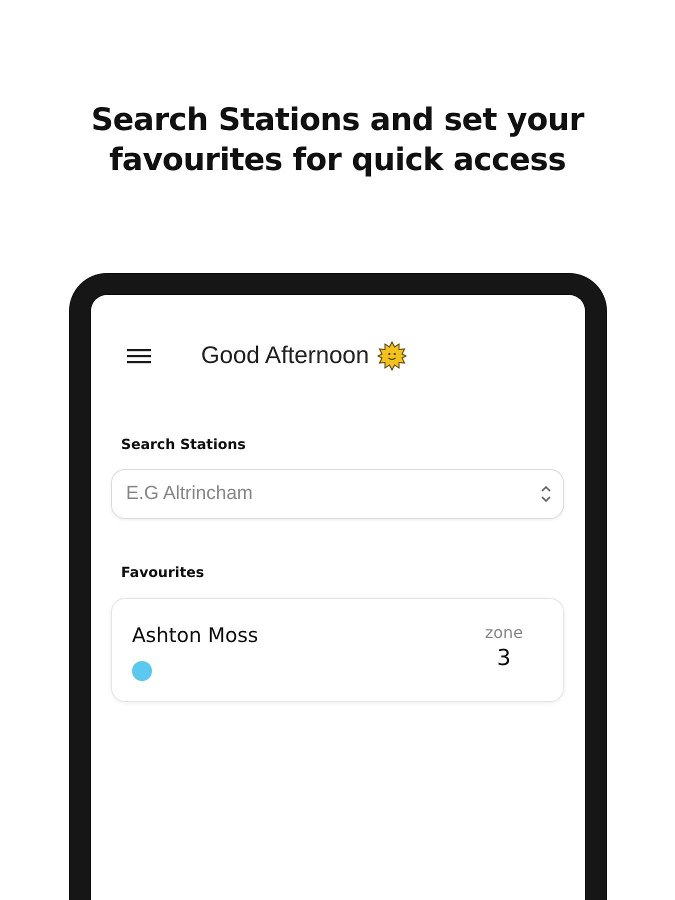 The width and height of the screenshot is (675, 900). Describe the element at coordinates (139, 356) in the screenshot. I see `menu-icon` at that location.